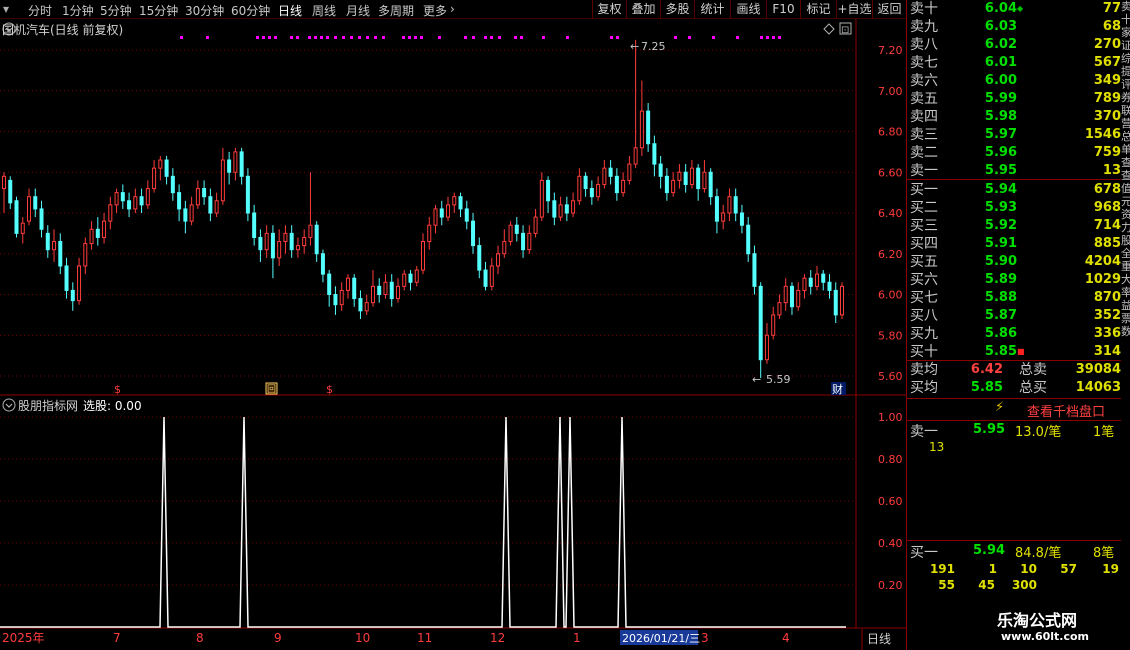 The height and width of the screenshot is (650, 1130). What do you see at coordinates (890, 91) in the screenshot?
I see `price-label: 7.00` at bounding box center [890, 91].